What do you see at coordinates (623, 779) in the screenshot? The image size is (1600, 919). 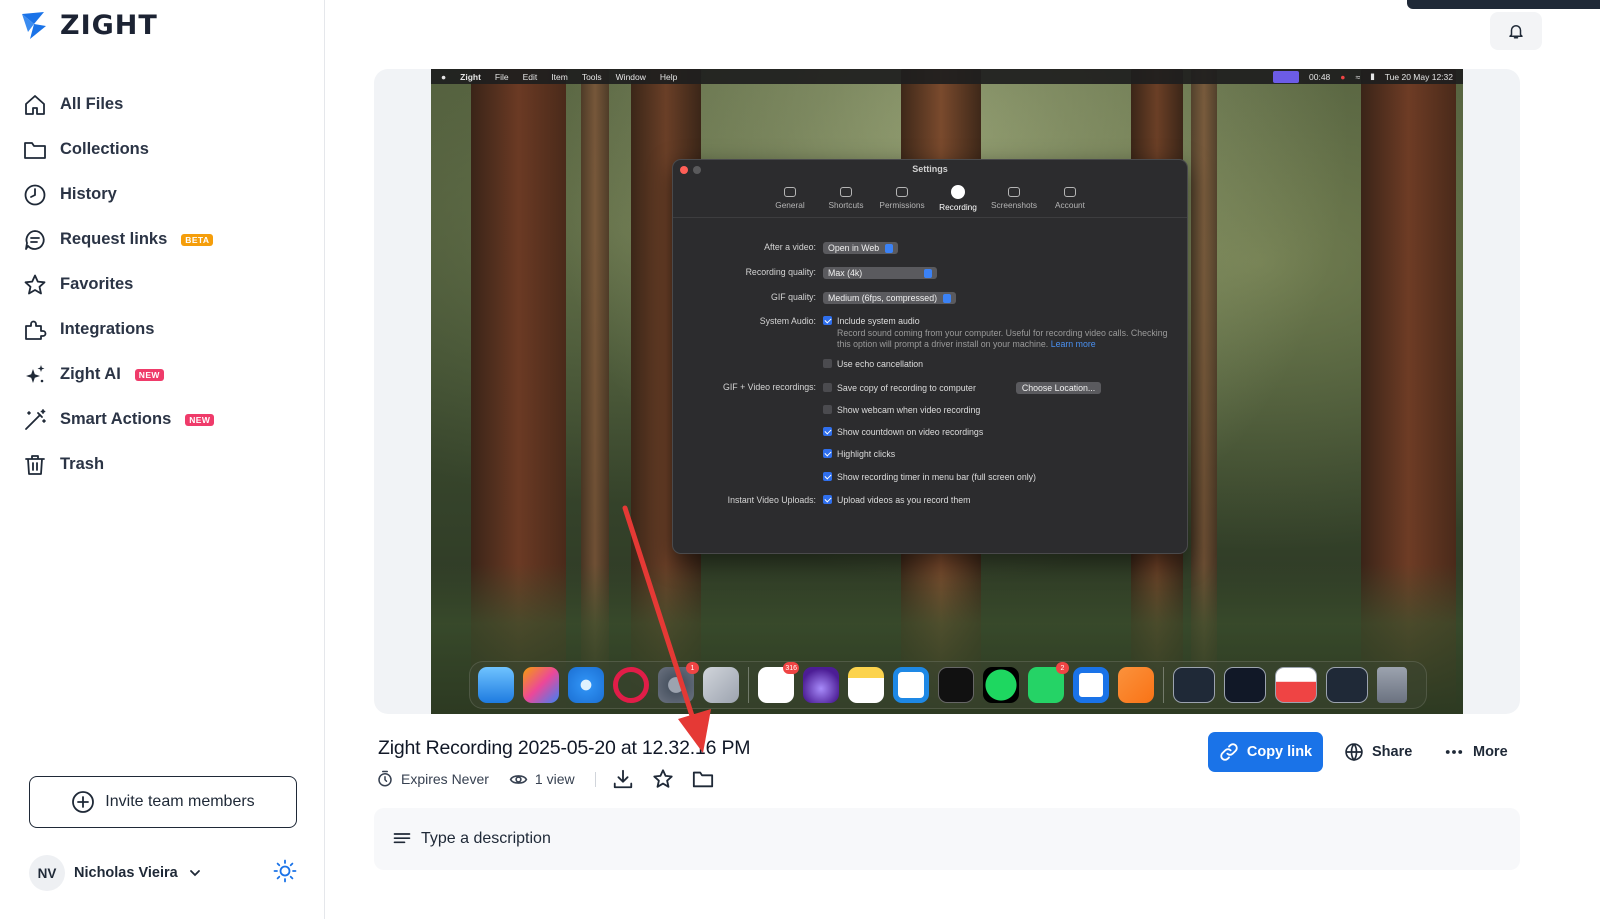 I see `download-button` at bounding box center [623, 779].